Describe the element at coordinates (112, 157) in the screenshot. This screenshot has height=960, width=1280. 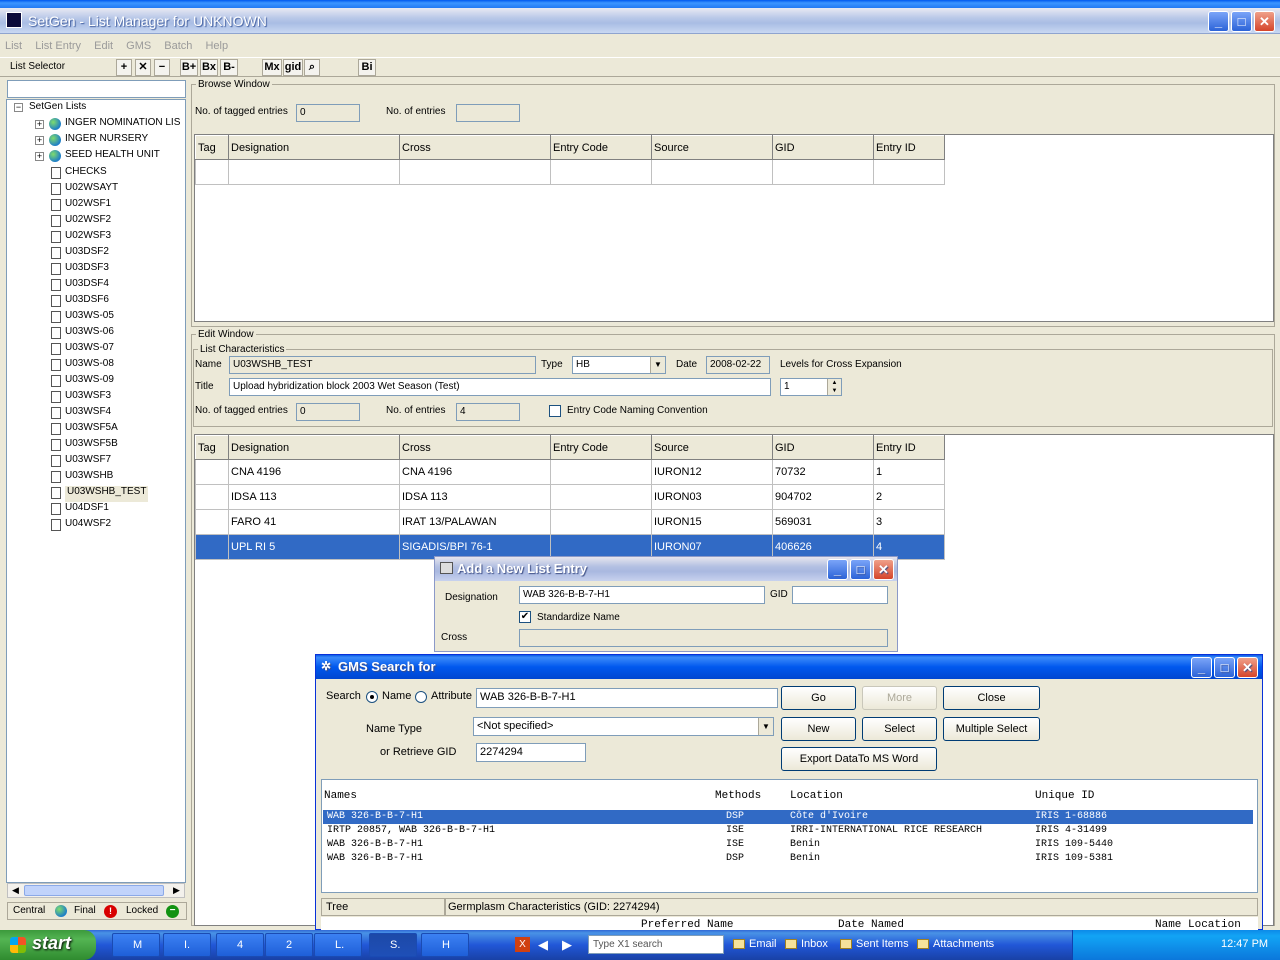
I see `tree-group: SEED HEALTH UNIT` at that location.